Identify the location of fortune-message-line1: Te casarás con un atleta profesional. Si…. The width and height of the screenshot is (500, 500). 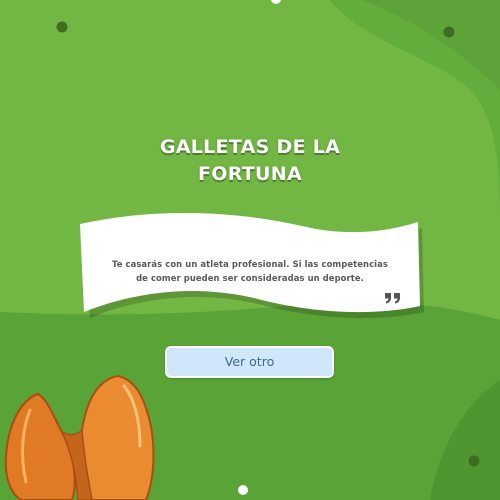
(250, 264).